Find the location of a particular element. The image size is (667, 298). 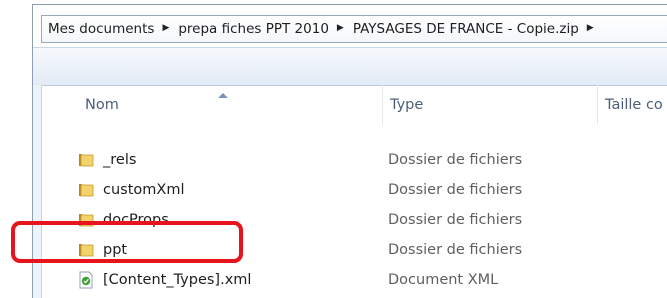

xml-document-icon is located at coordinates (86, 280).